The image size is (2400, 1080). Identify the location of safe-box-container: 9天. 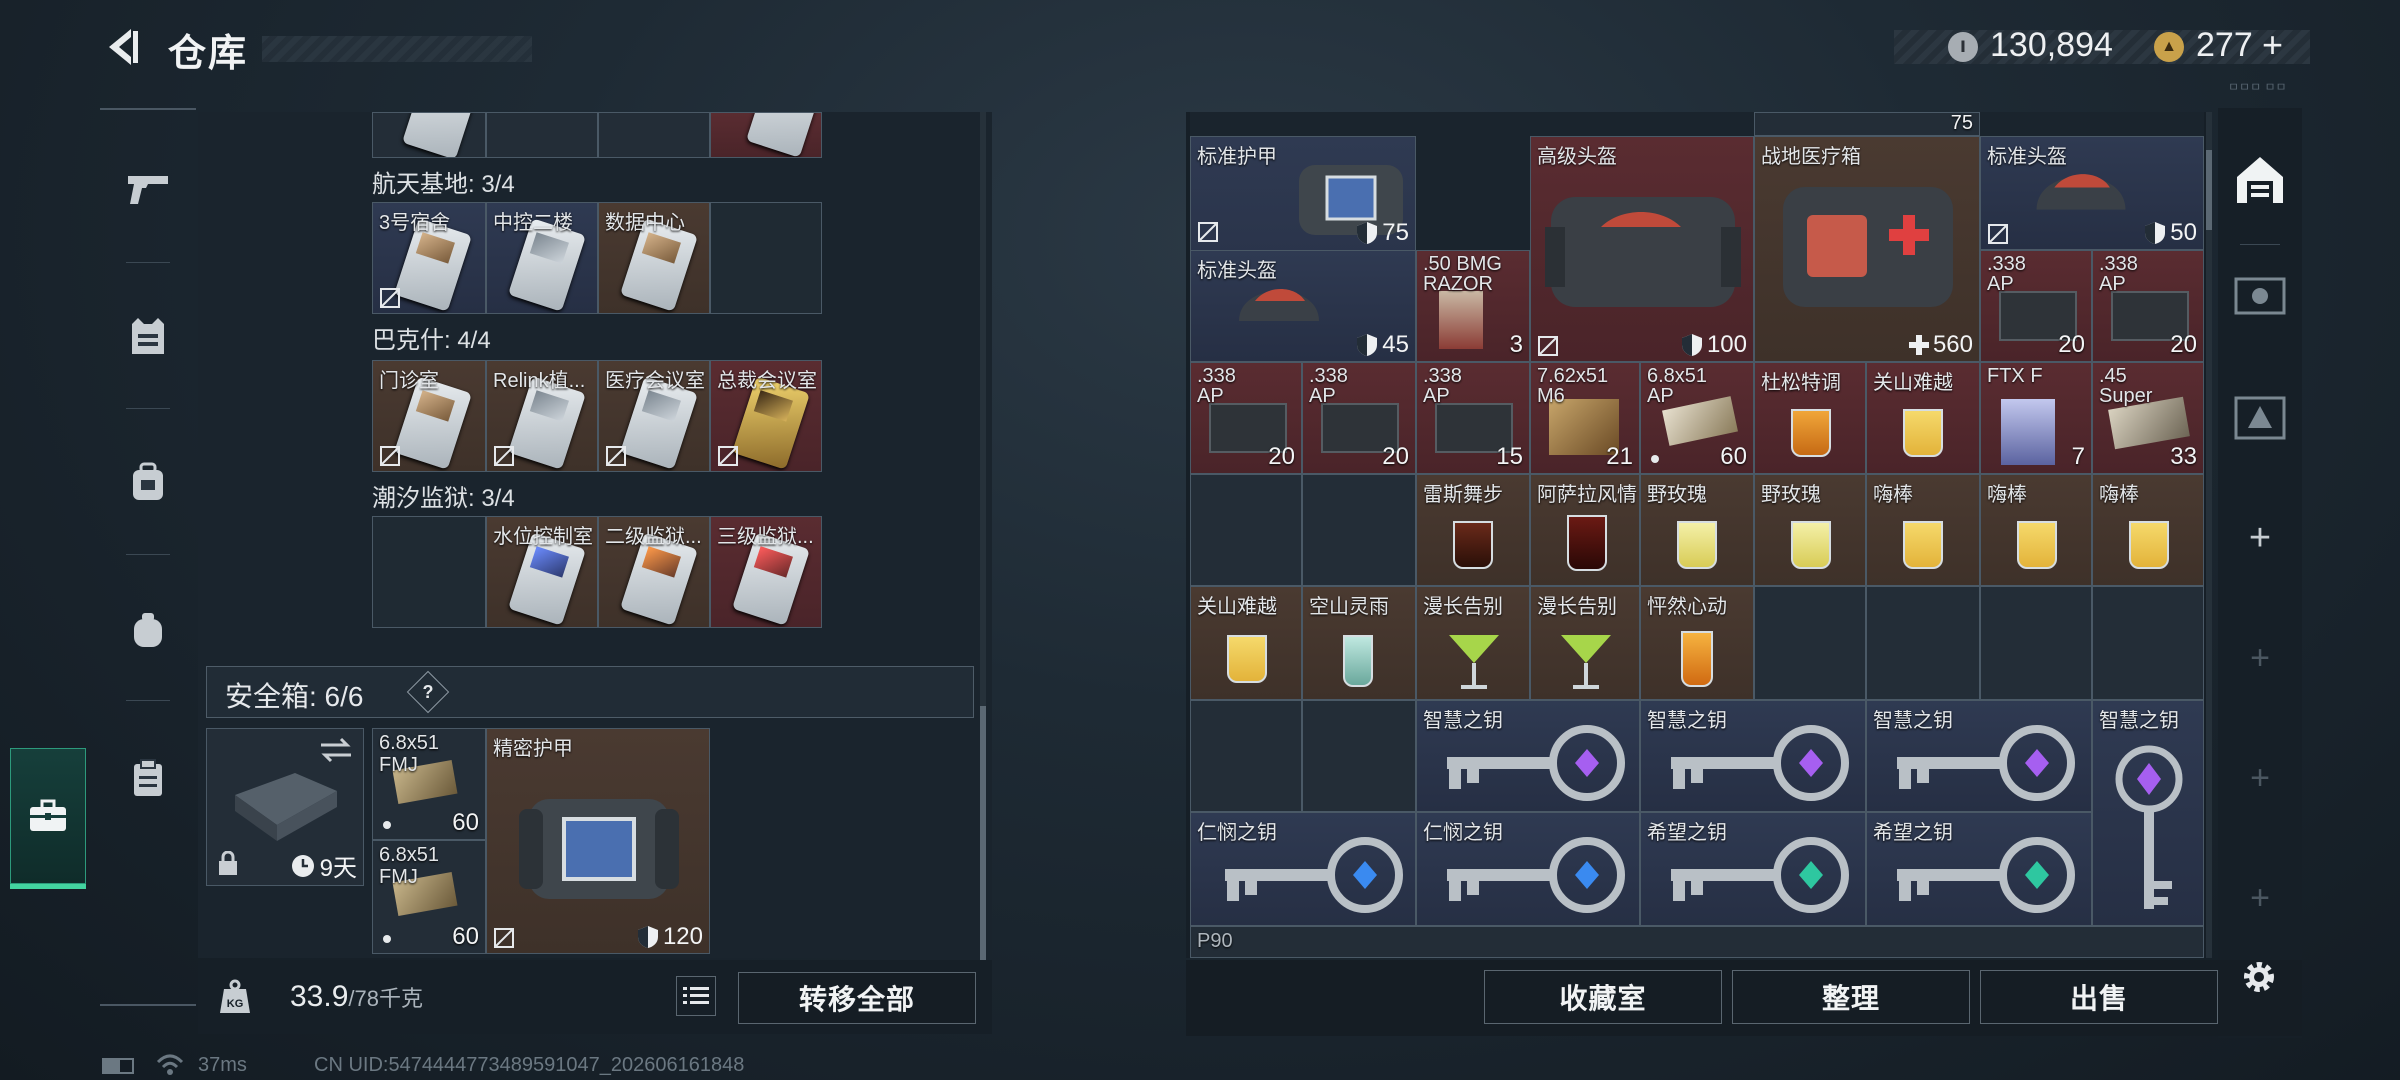
(285, 807).